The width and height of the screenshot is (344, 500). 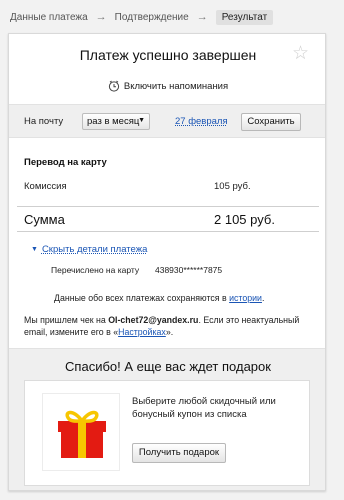 What do you see at coordinates (113, 86) in the screenshot?
I see `clock-icon` at bounding box center [113, 86].